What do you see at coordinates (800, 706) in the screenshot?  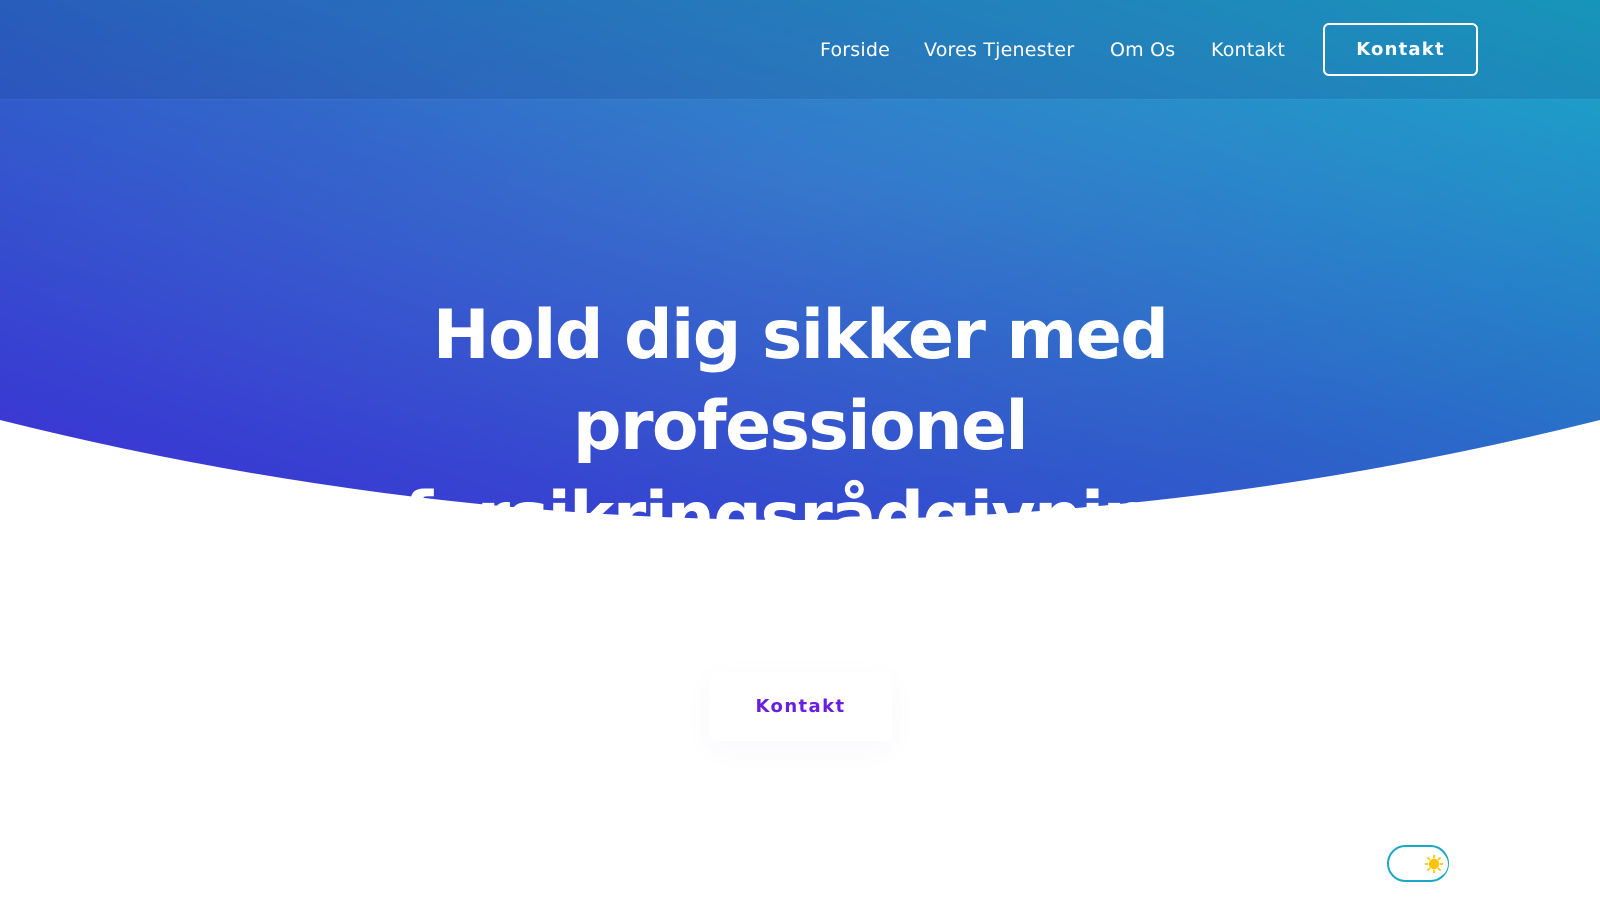 I see `hero-contact-button: Kontakt` at bounding box center [800, 706].